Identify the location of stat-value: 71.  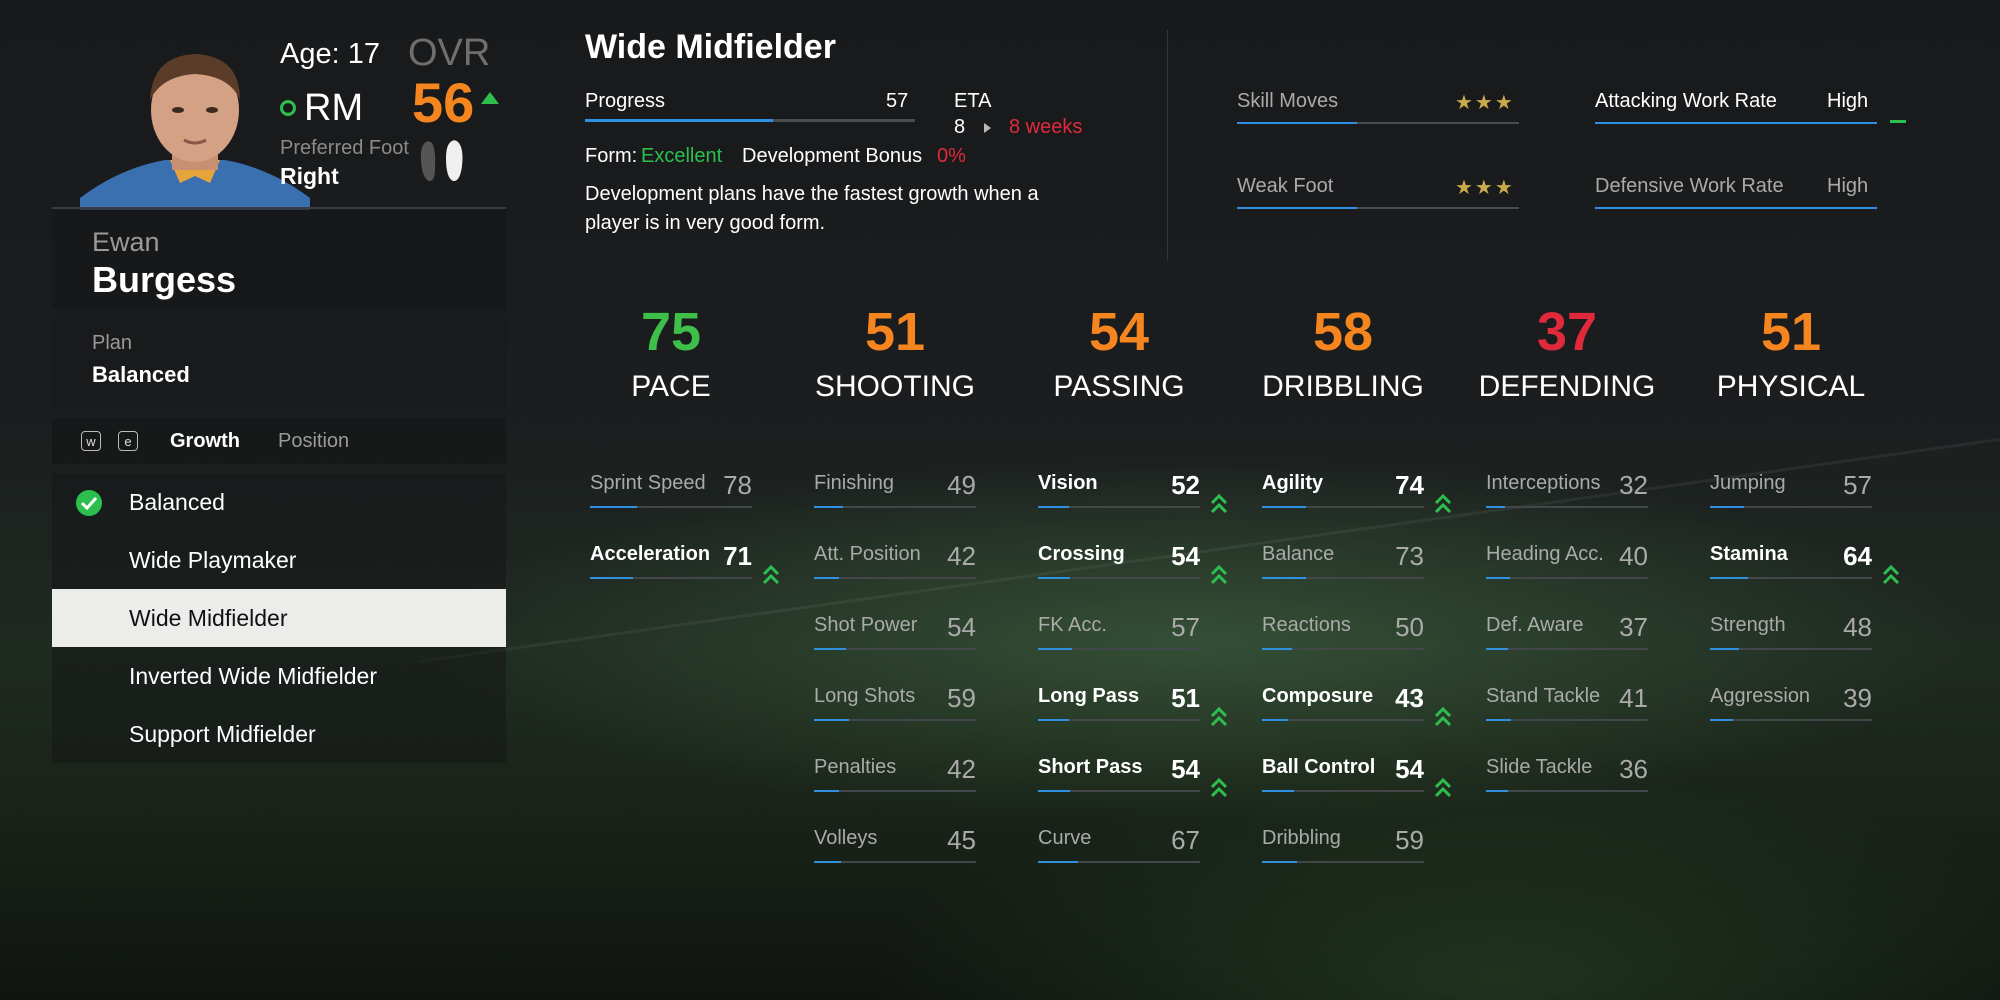
(737, 556).